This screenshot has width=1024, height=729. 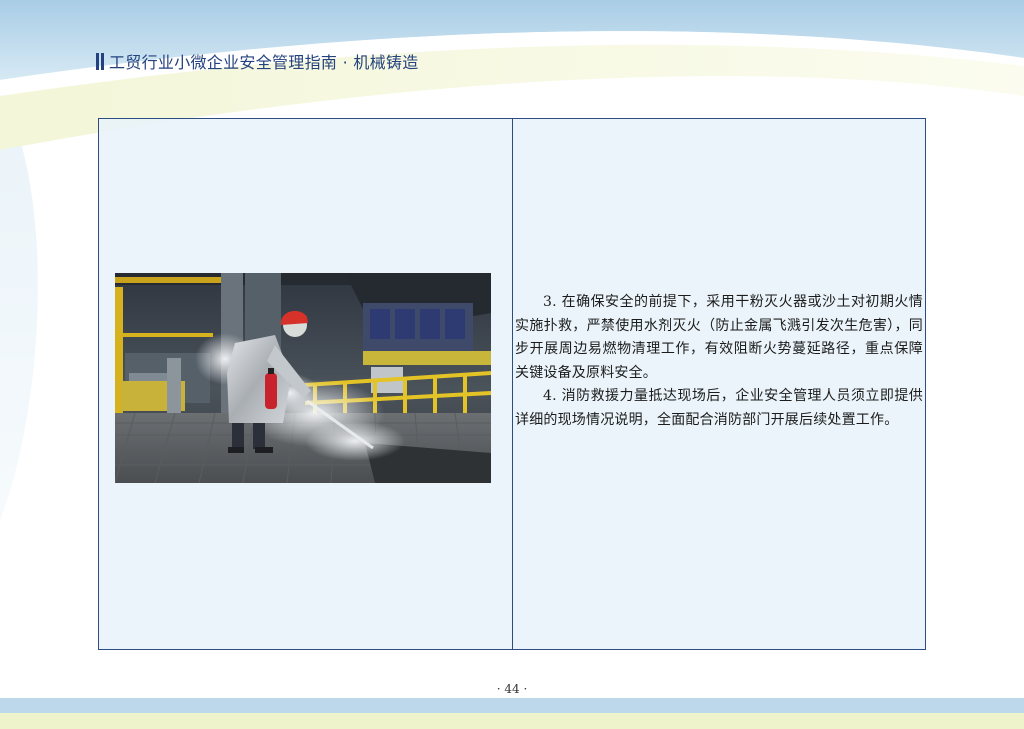 I want to click on header-title: 工贸行业小微企业安全管理指南 · 机械铸造, so click(x=264, y=62).